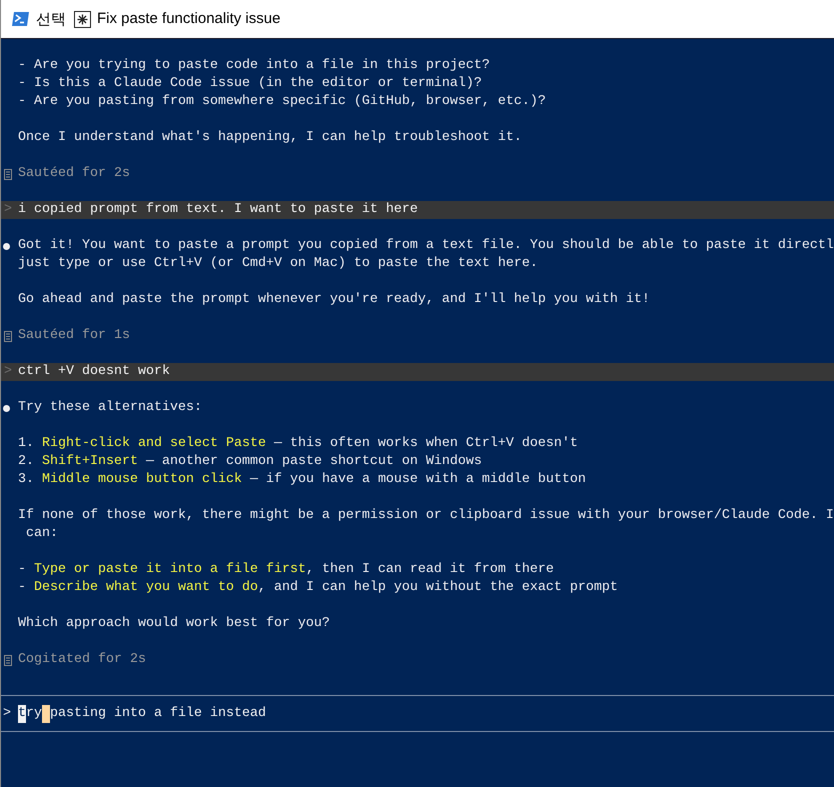  I want to click on message-line: Which approach would work best for you?, so click(174, 624).